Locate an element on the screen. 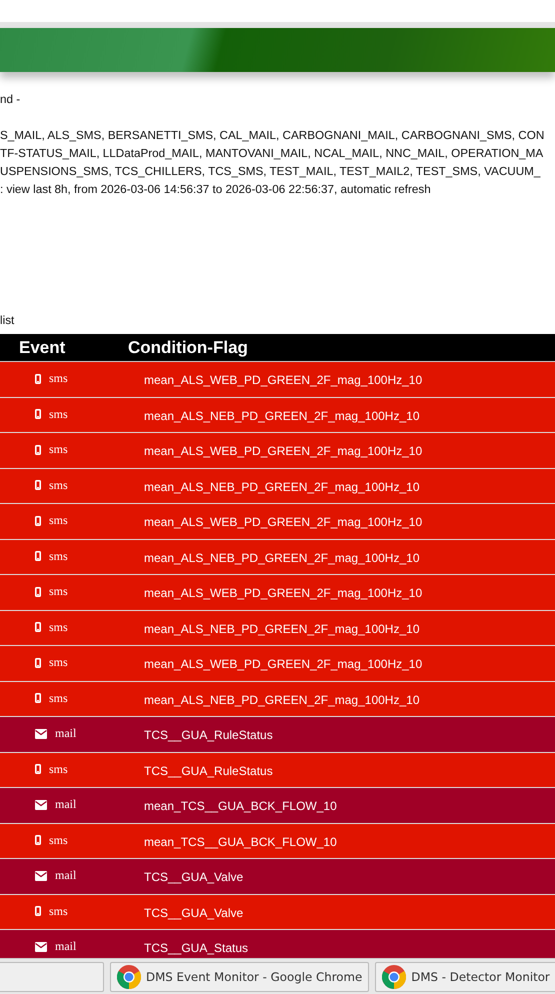  info-text: S_MAIL, ALS_SMS, BERSANETTI_SMS, CAL_MAIL, CARBOGNANI_MAIL, CARBOGNANI_SMS, CON is located at coordinates (272, 136).